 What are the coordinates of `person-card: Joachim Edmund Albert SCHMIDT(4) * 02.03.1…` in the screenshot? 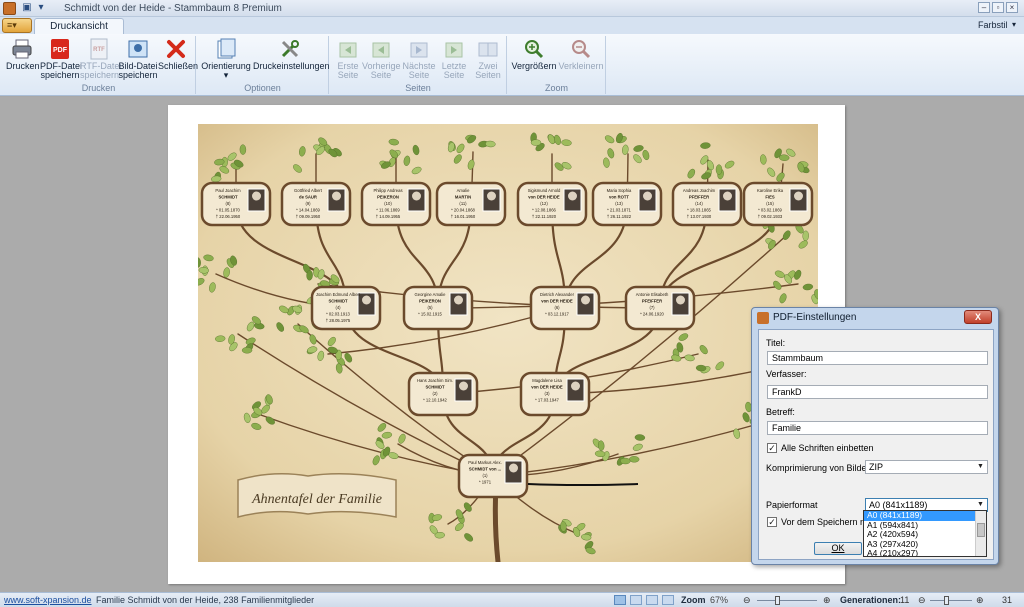 It's located at (346, 308).